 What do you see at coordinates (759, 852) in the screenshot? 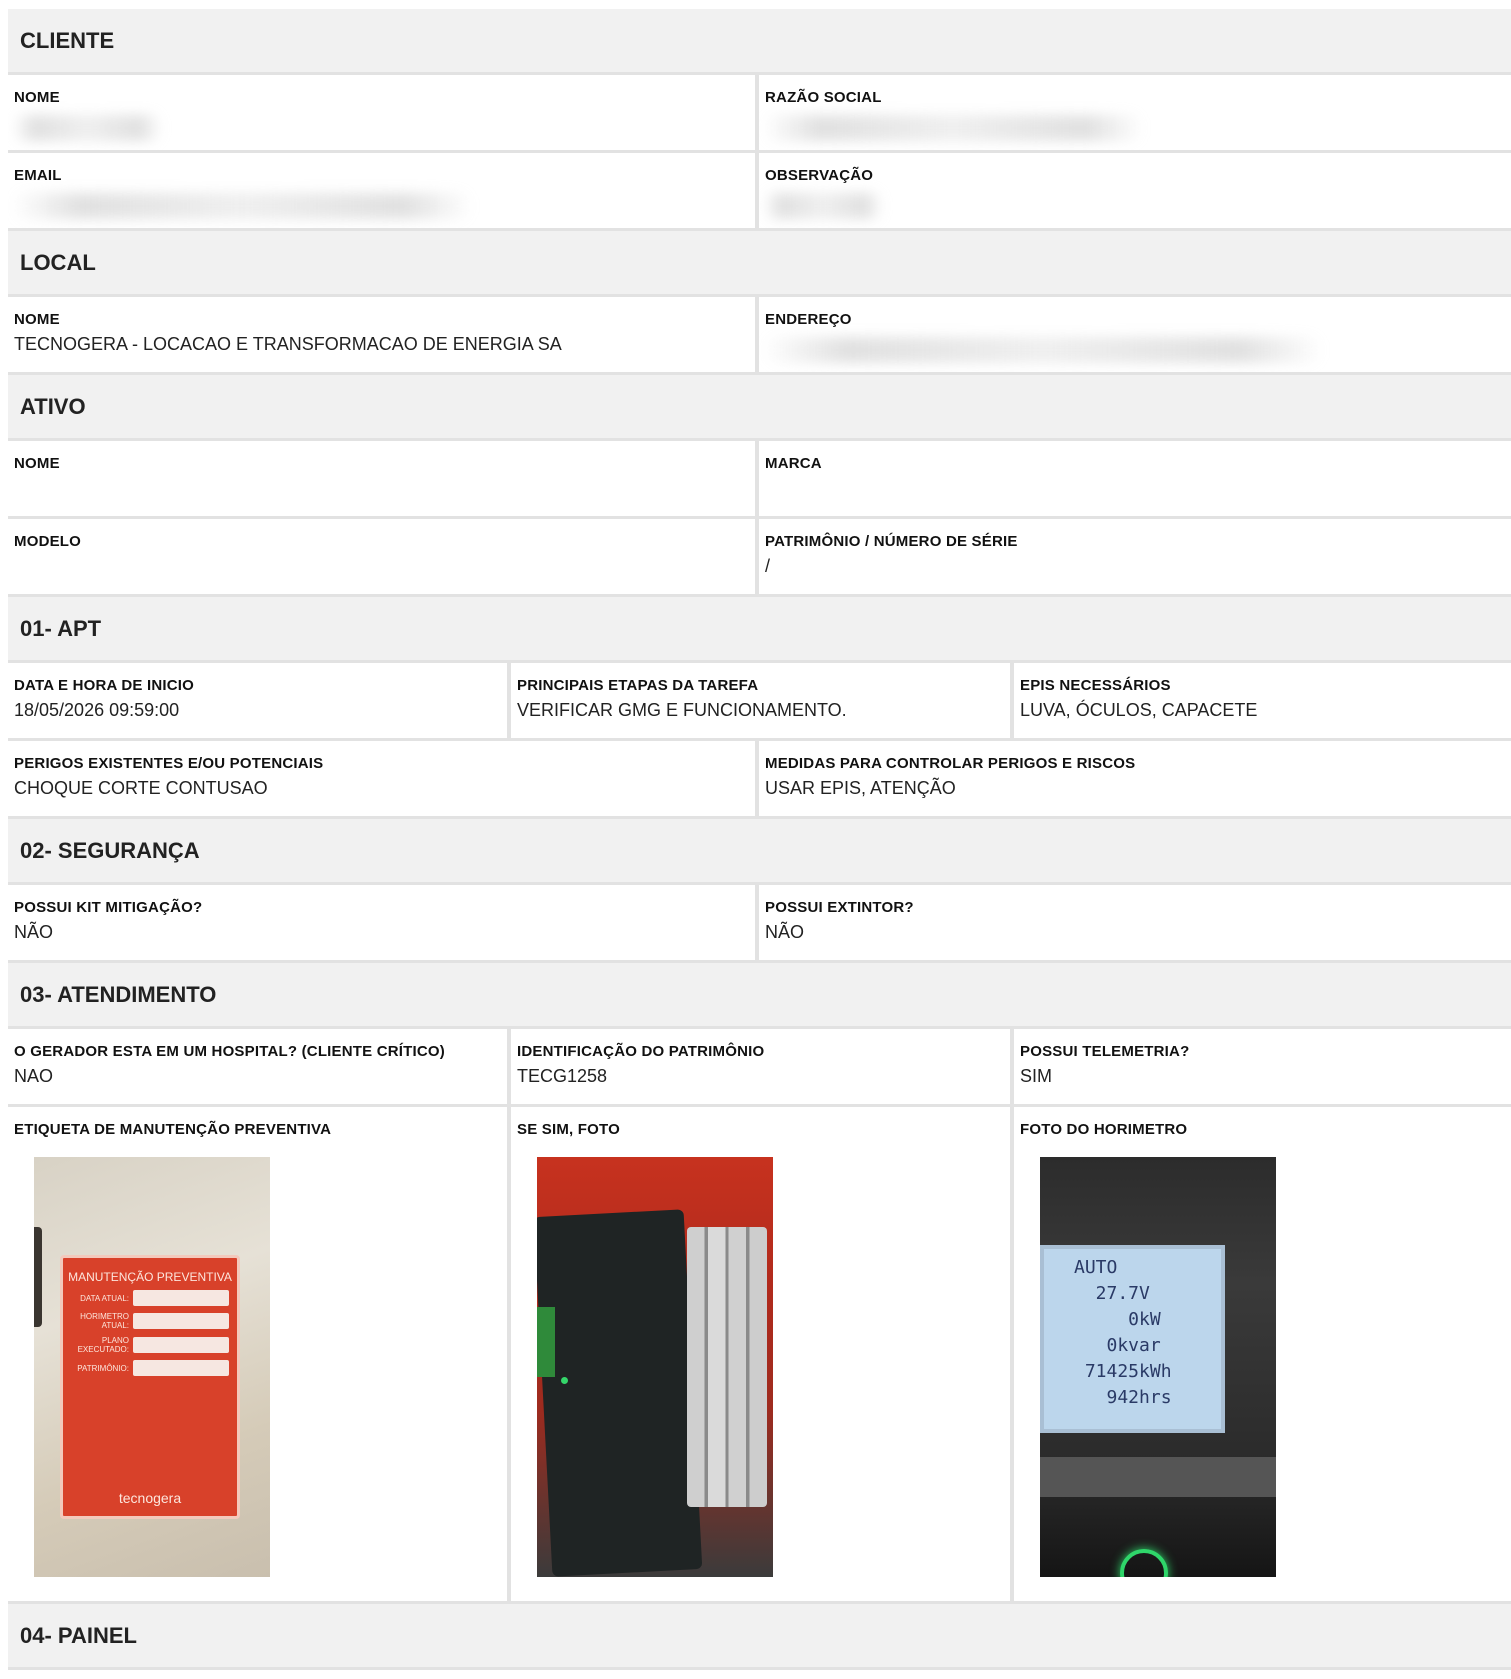
I see `section-seguranca: 02- SEGURANÇA` at bounding box center [759, 852].